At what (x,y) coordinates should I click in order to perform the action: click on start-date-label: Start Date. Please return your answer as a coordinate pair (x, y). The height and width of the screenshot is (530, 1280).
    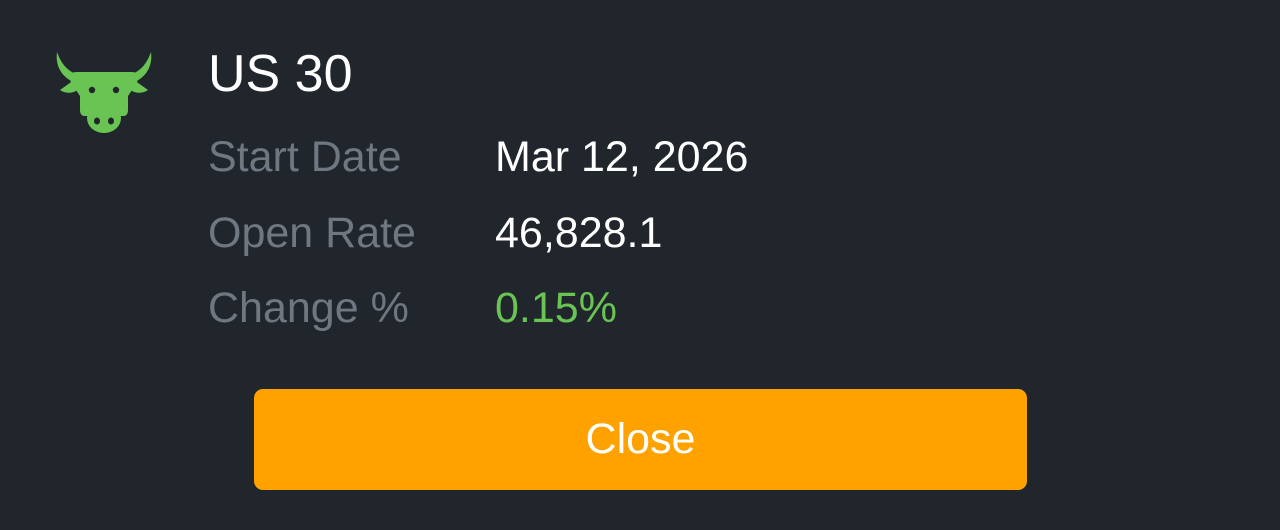
    Looking at the image, I should click on (305, 157).